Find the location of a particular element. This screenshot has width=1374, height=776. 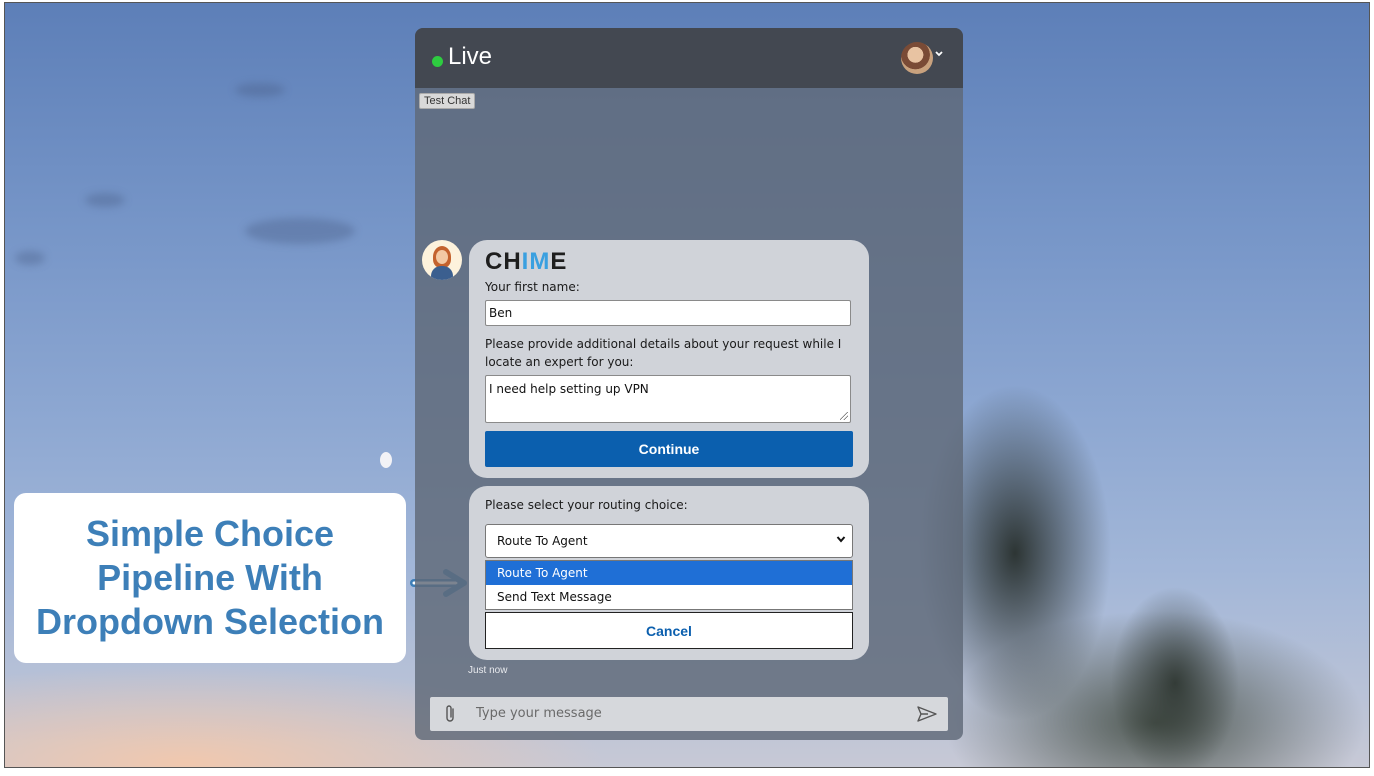

routing-selected-value: Route To Agent is located at coordinates (542, 541).